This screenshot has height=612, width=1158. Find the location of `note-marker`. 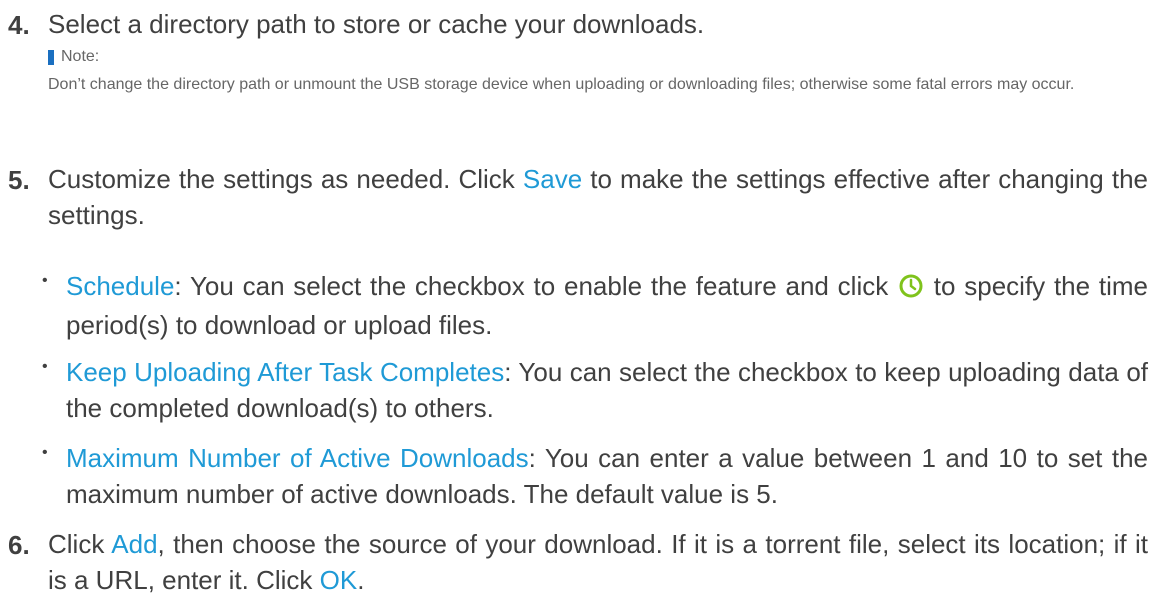

note-marker is located at coordinates (51, 57).